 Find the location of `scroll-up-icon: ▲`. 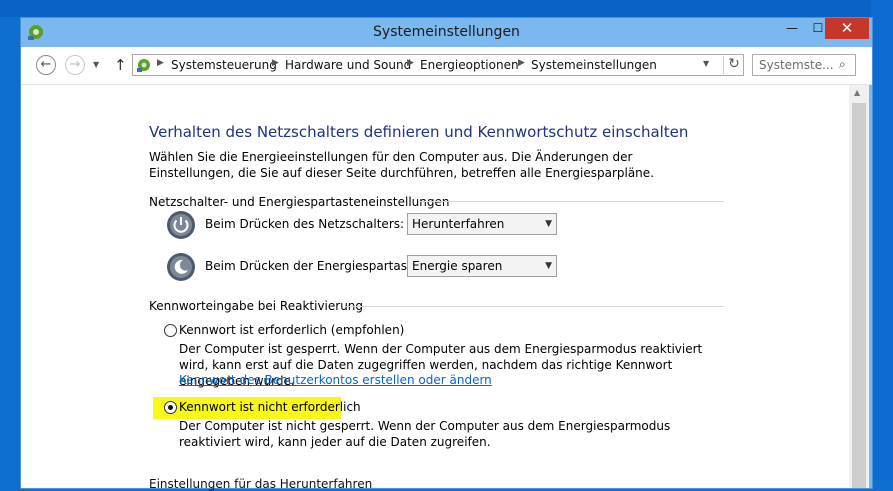

scroll-up-icon: ▲ is located at coordinates (857, 92).